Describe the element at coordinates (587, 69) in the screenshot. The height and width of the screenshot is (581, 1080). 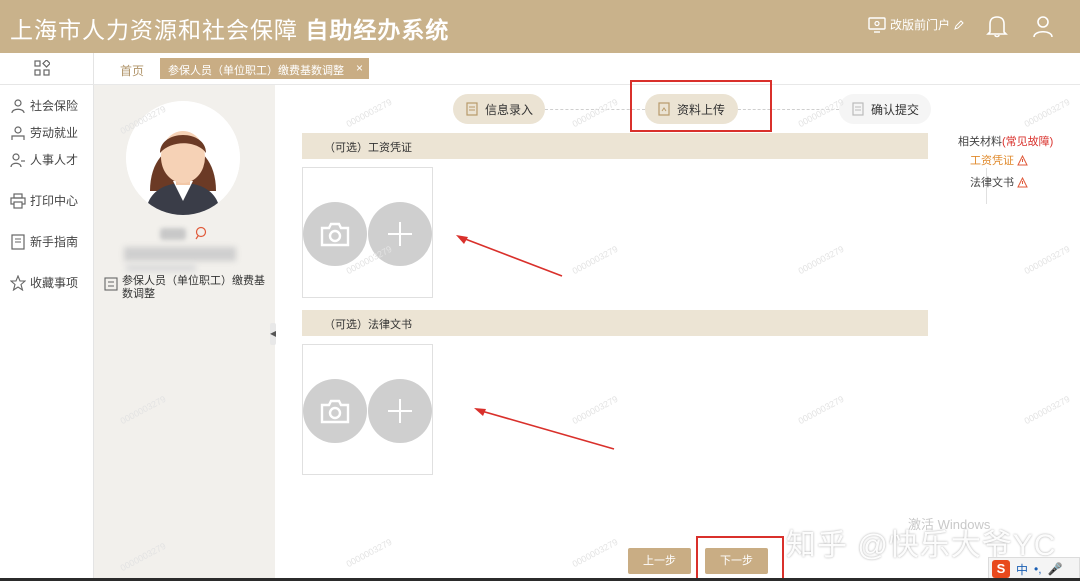
I see `tab-bar: 首页 参保人员（单位职工）缴费基数调整 ×` at that location.